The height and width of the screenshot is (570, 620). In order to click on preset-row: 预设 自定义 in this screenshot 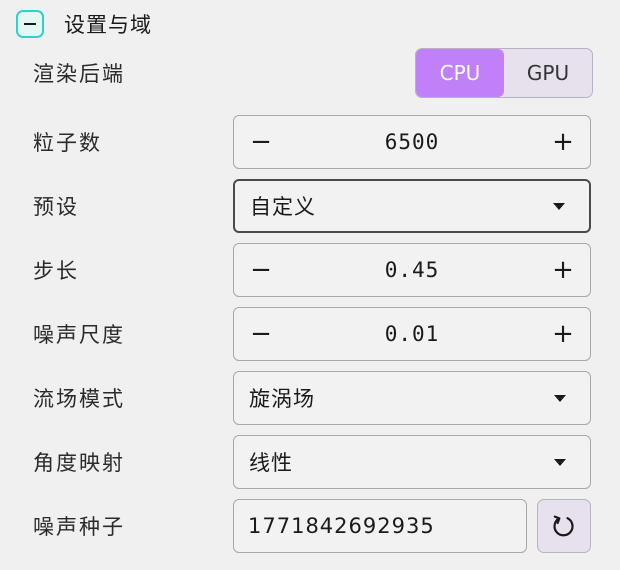, I will do `click(312, 206)`.